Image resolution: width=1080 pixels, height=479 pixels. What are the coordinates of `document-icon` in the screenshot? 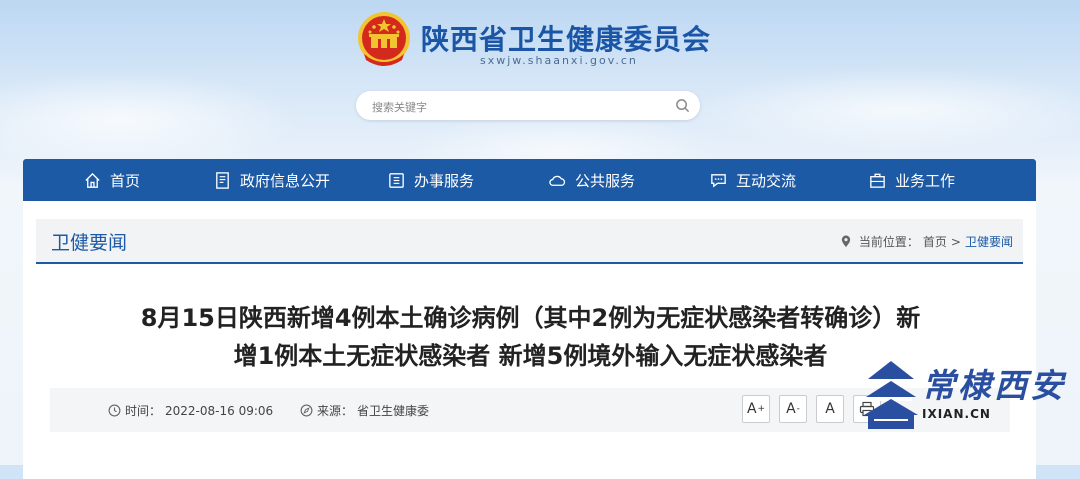 It's located at (222, 180).